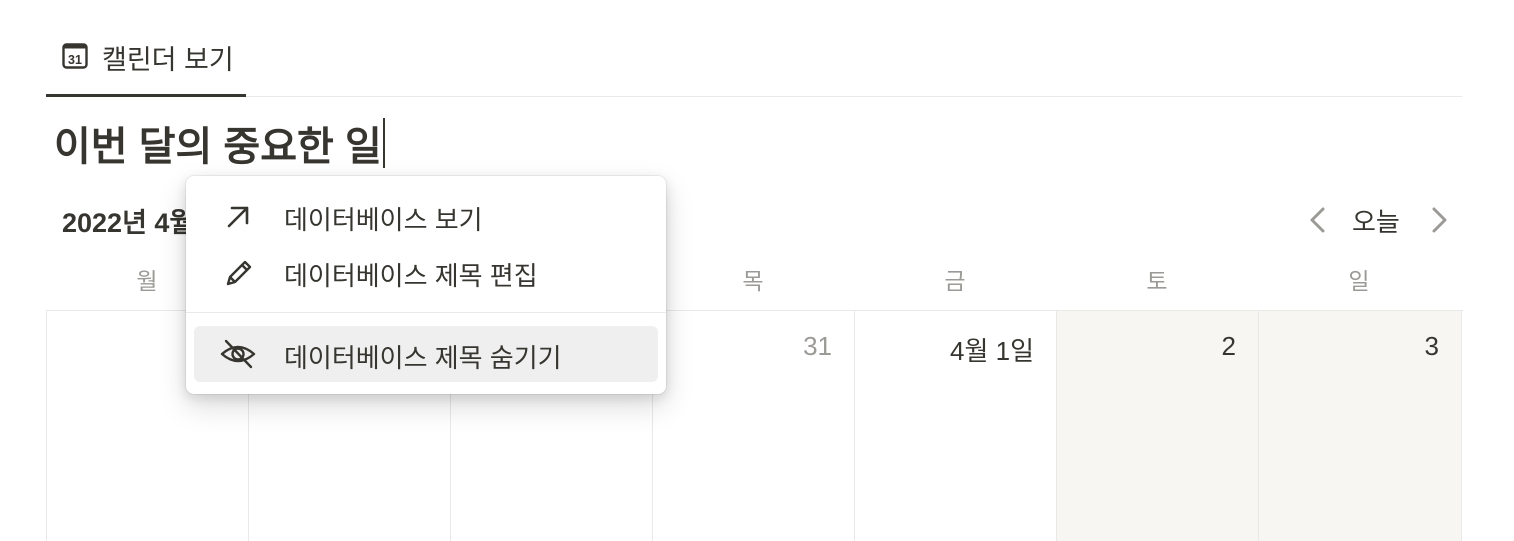 Image resolution: width=1514 pixels, height=541 pixels. I want to click on title-context-menu: 데이터베이스 보기 데이터베이스 제목 편집 데이터베이스 제목 숨기기, so click(426, 285).